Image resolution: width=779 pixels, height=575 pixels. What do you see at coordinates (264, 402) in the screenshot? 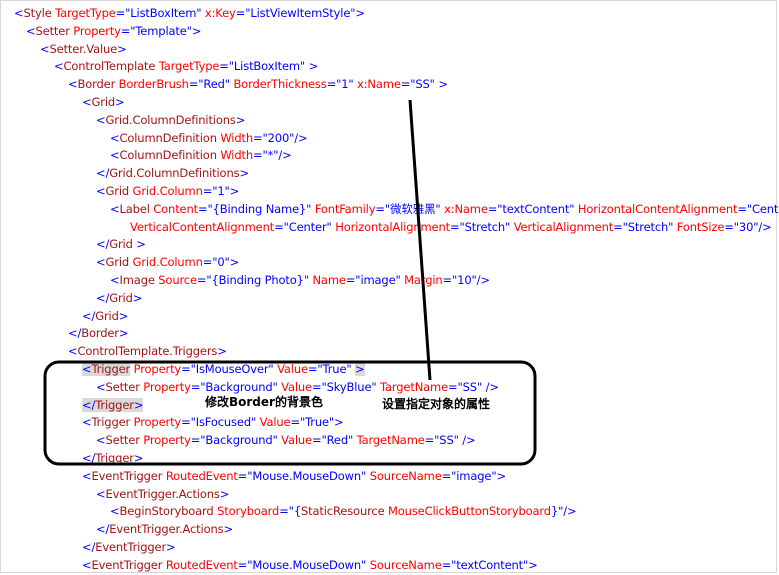
I see `border-background-annotation: 修改Border的背景色` at bounding box center [264, 402].